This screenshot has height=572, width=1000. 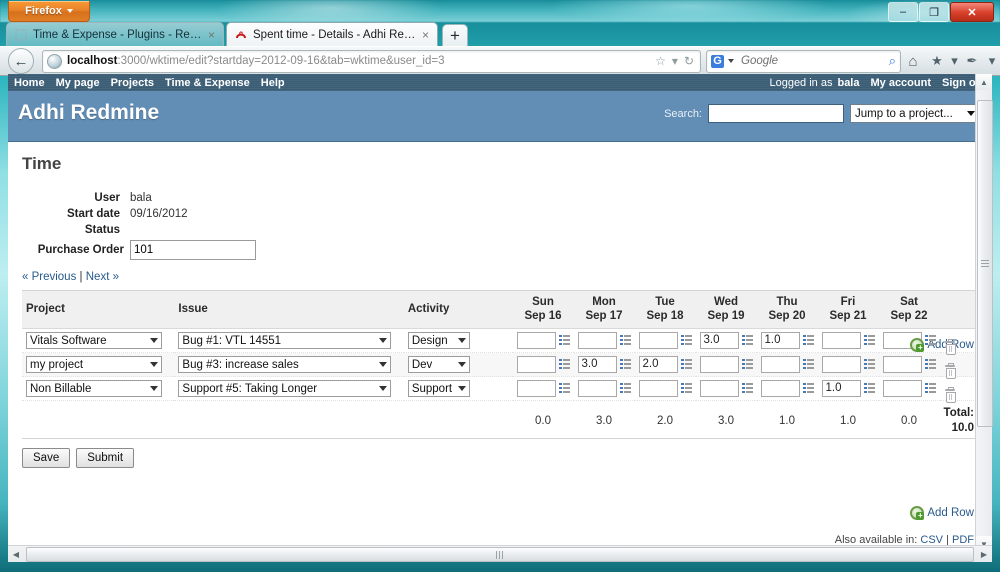 I want to click on vertical-scroll-thumb, so click(x=985, y=263).